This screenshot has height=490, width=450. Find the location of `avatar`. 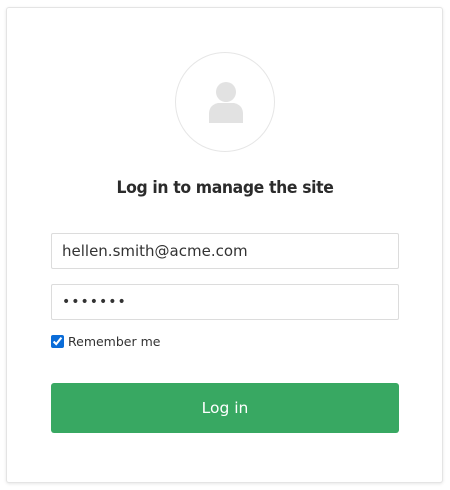

avatar is located at coordinates (225, 102).